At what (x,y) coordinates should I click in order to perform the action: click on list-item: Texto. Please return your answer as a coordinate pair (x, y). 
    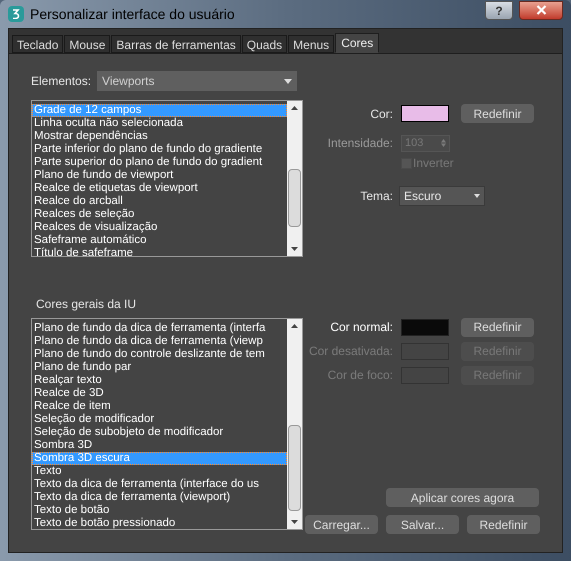
    Looking at the image, I should click on (159, 471).